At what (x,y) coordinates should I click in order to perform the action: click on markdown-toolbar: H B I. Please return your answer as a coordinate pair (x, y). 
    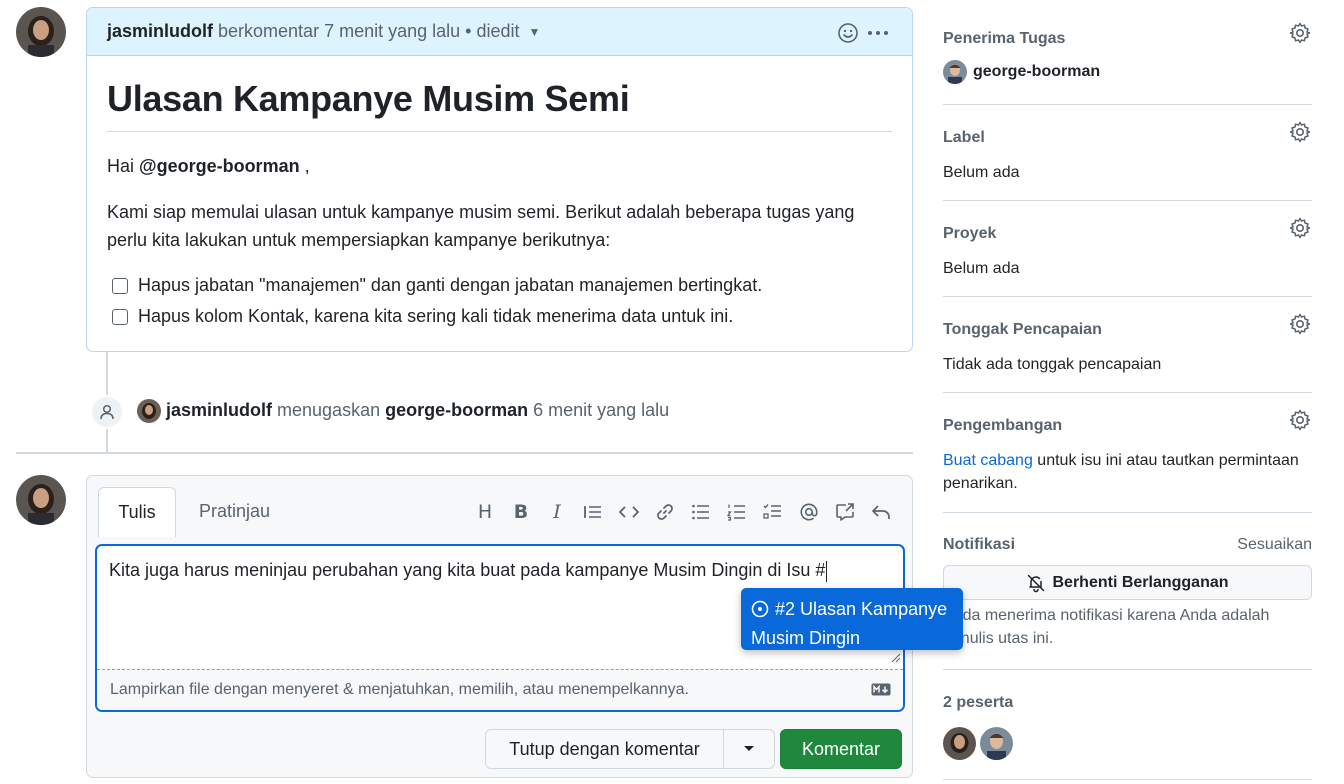
    Looking at the image, I should click on (683, 512).